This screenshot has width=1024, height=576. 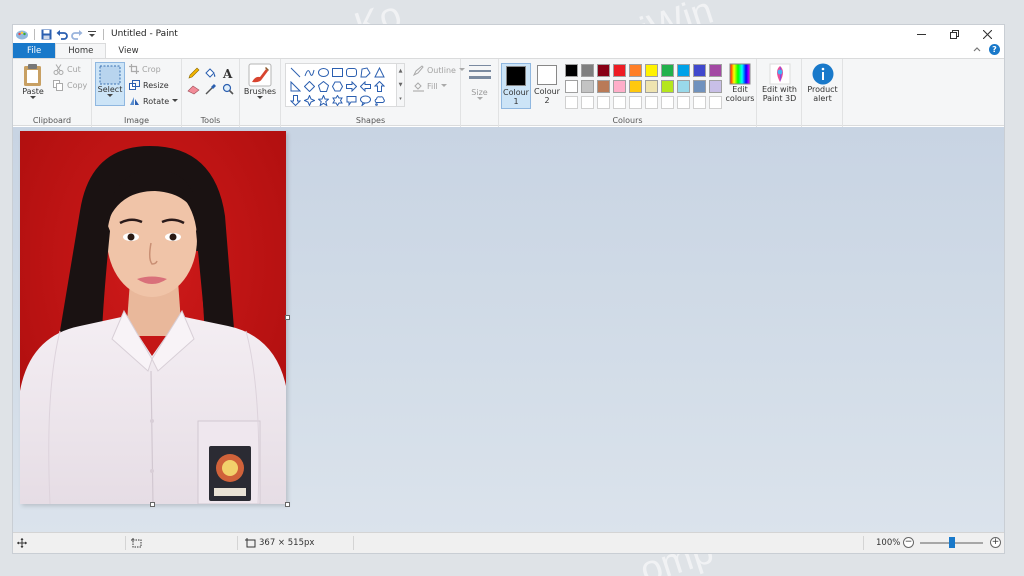 I want to click on shapes-gallery-scroll: ▲ ▼ ▾, so click(x=401, y=85).